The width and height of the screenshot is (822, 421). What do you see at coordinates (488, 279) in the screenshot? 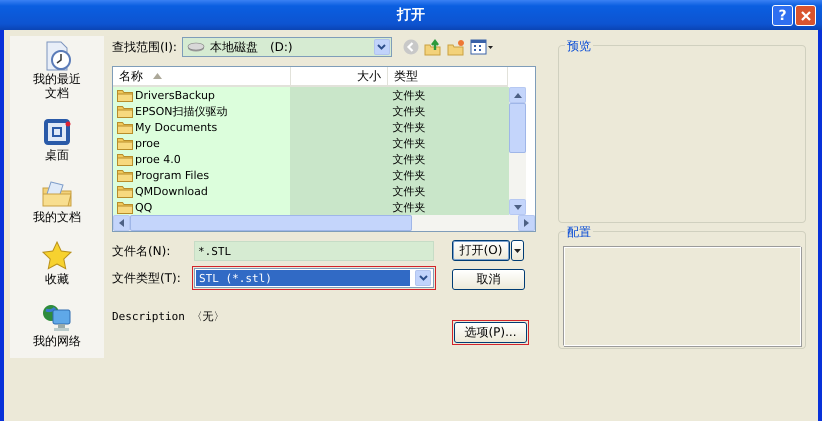
I see `cancel-button: 取消` at bounding box center [488, 279].